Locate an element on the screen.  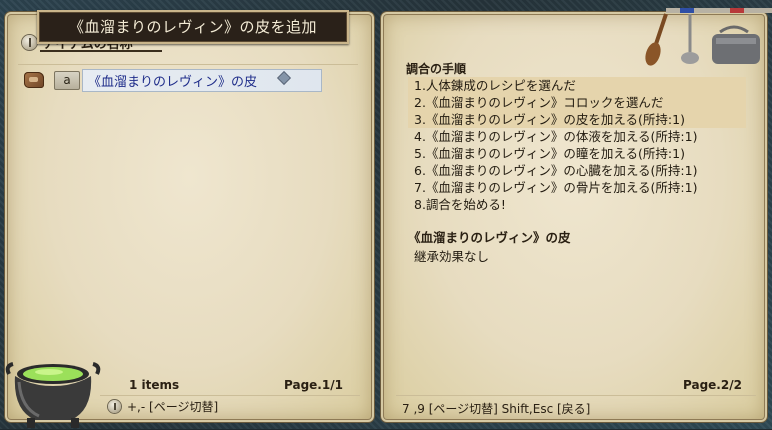
recipe-step: 6.《血溜まりのレヴィン》の心臓を加える(所持:1) is located at coordinates (556, 170).